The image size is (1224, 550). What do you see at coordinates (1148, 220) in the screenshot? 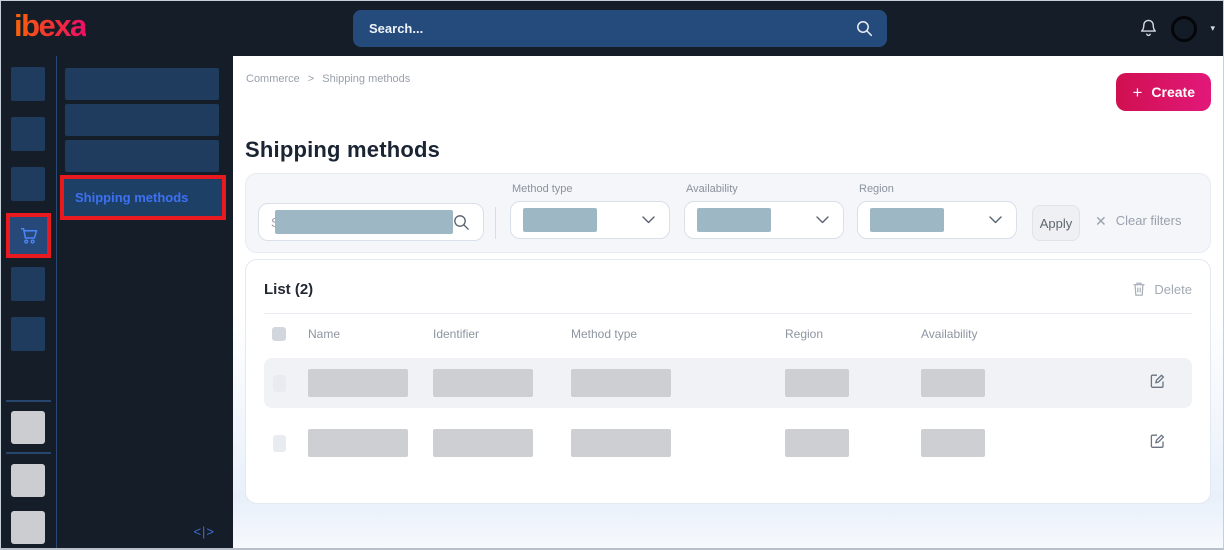
I see `clear-filters-label: Clear filters` at bounding box center [1148, 220].